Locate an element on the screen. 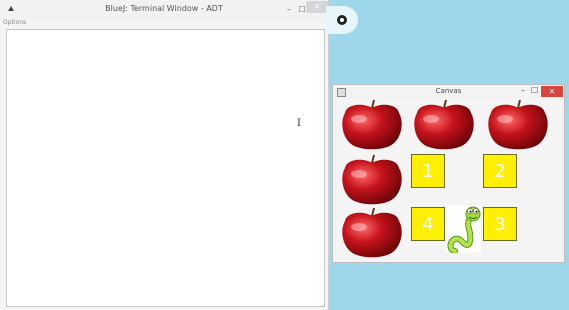 This screenshot has width=569, height=310. text-cursor-icon: I is located at coordinates (299, 123).